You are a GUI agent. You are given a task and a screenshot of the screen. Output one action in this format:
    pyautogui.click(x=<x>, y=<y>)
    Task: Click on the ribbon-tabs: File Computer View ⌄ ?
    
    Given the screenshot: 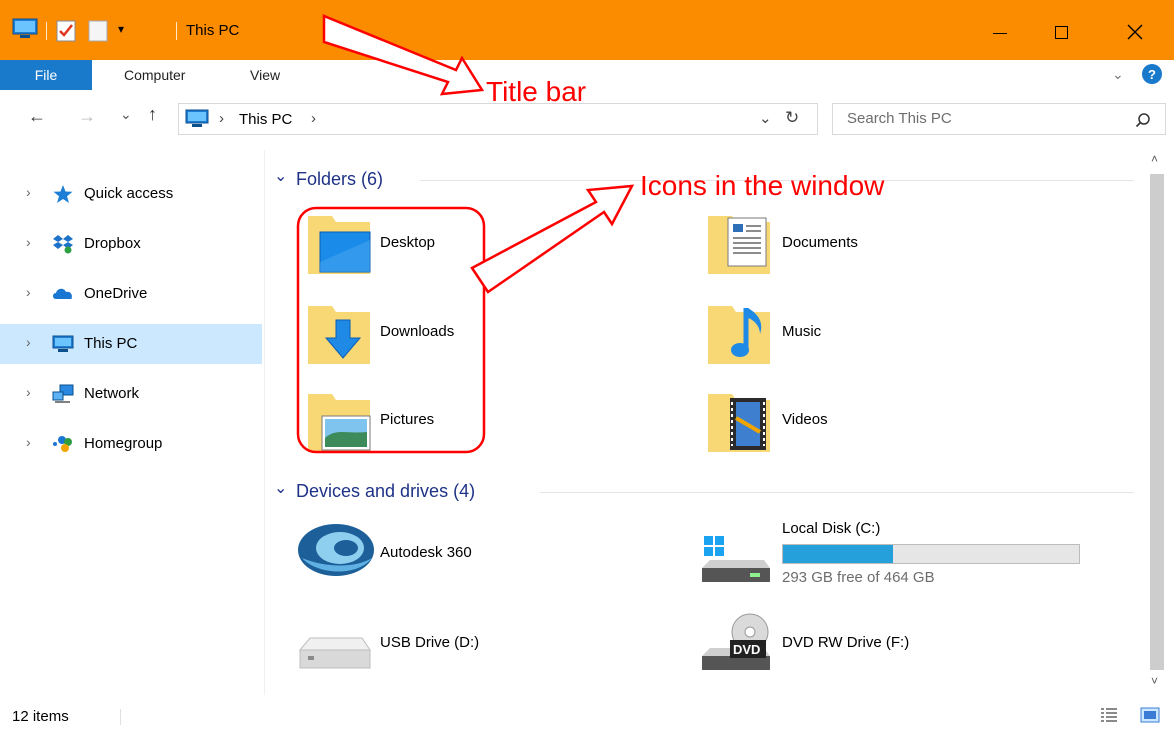 What is the action you would take?
    pyautogui.click(x=587, y=75)
    